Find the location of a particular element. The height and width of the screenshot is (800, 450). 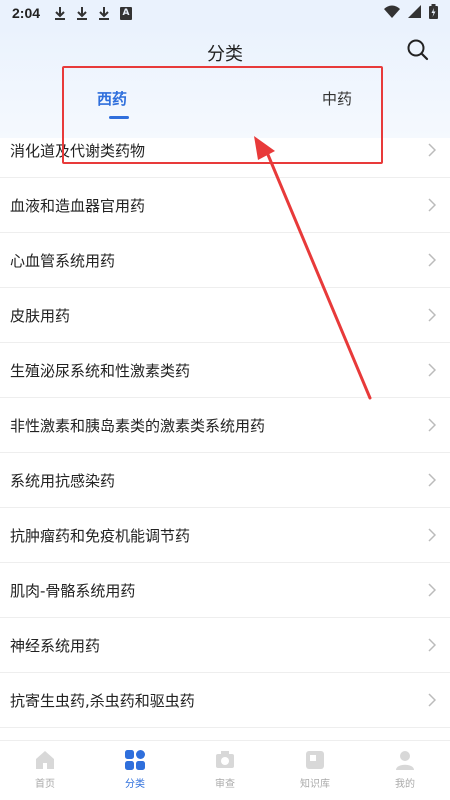

nav-label: 我的 is located at coordinates (405, 784).